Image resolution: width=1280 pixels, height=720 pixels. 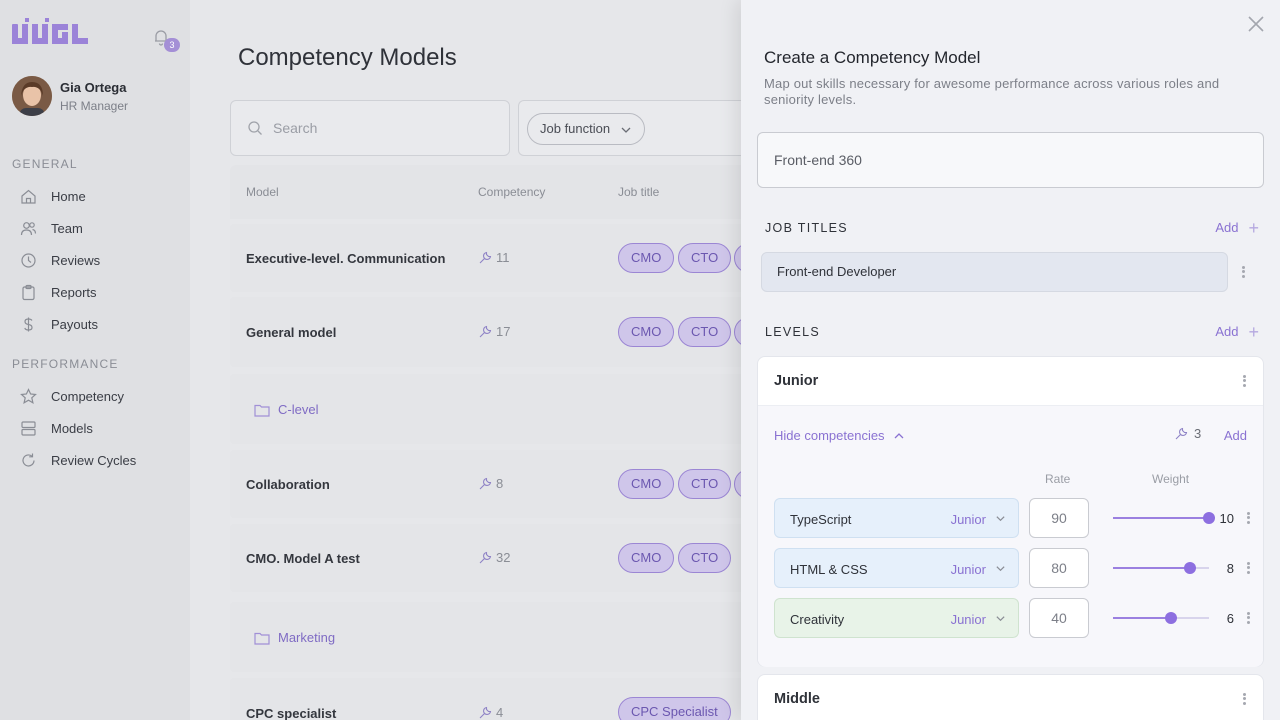 I want to click on table-row: CPC specialist 4 CPC Specialist, so click(x=490, y=699).